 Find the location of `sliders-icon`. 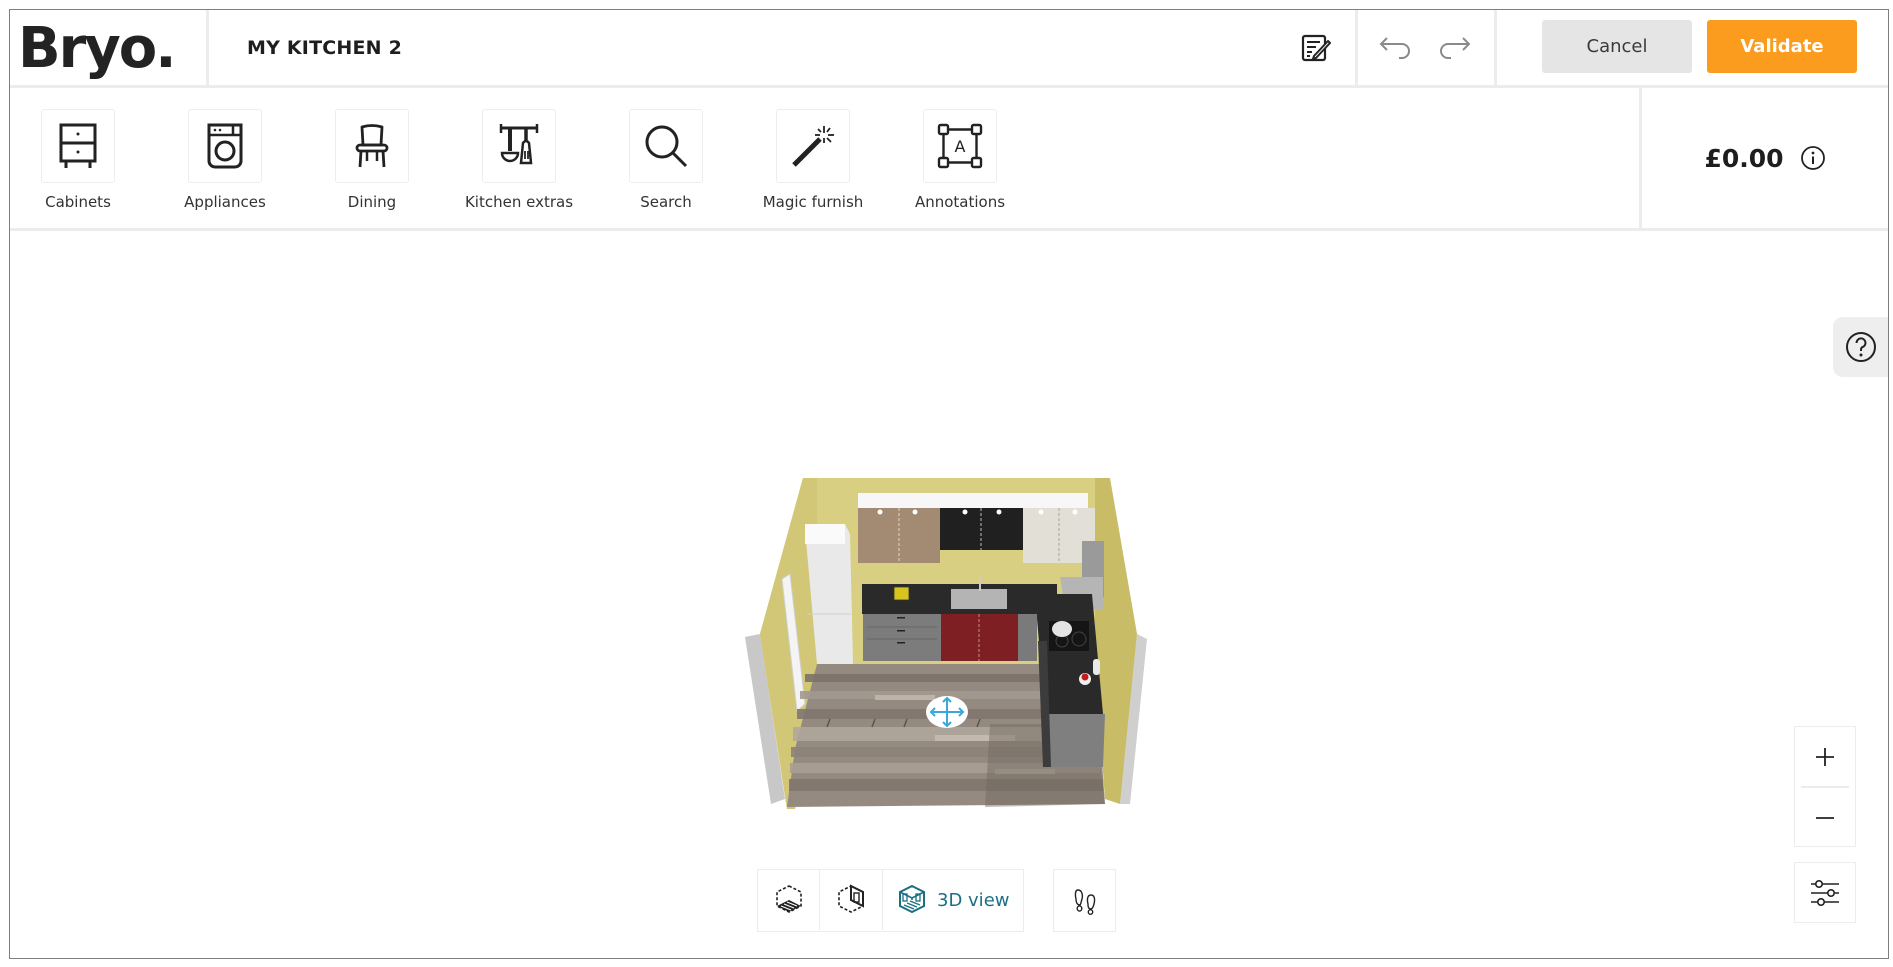

sliders-icon is located at coordinates (1825, 892).